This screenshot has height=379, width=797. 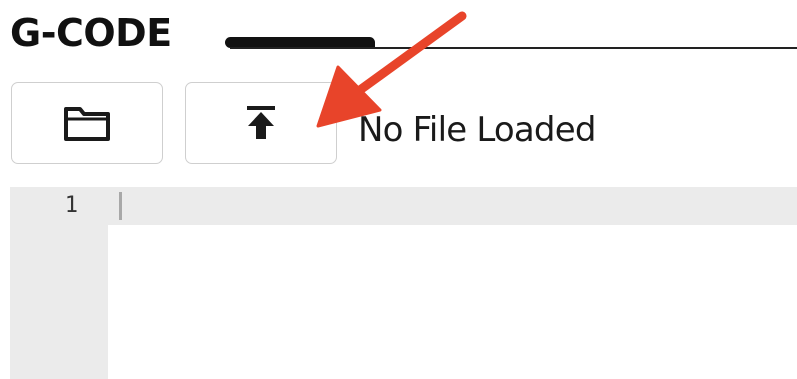 I want to click on upload-icon, so click(x=261, y=122).